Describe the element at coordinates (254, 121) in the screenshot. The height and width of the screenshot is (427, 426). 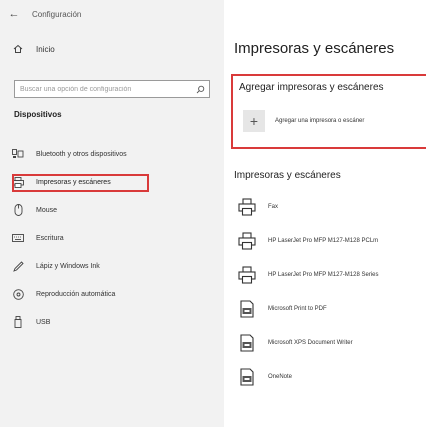
I see `plus-icon: +` at that location.